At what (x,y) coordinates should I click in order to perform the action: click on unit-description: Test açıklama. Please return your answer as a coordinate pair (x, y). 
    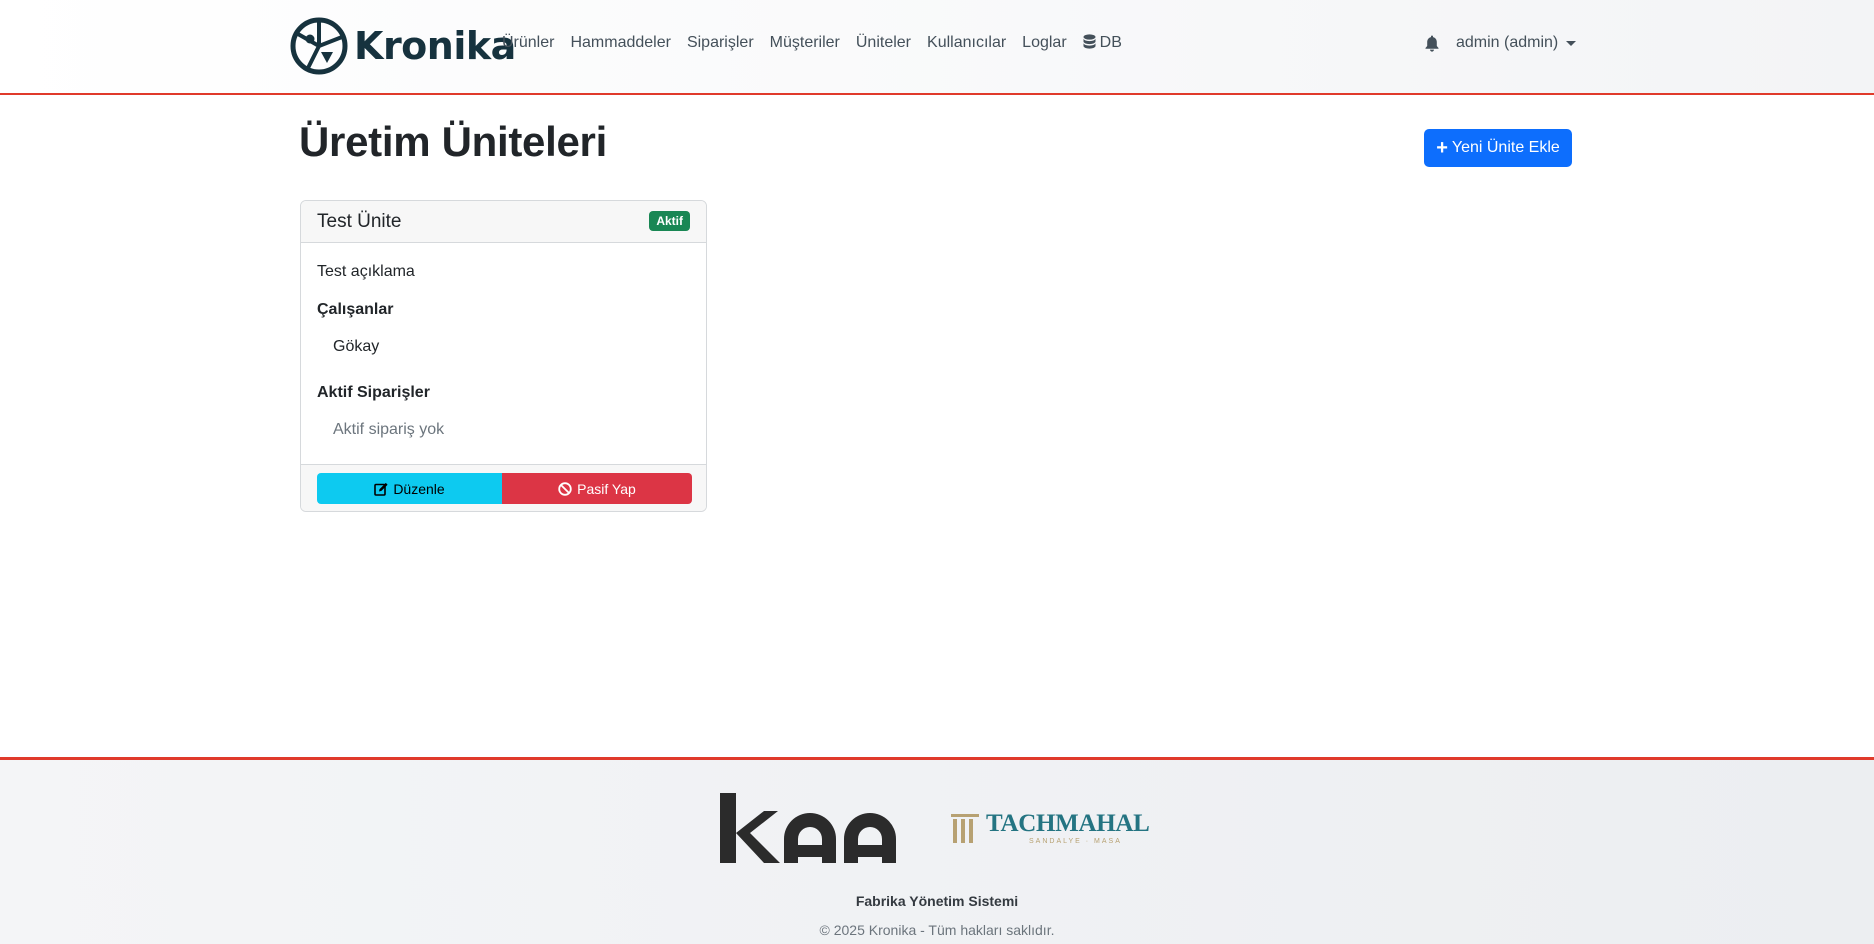
    Looking at the image, I should click on (366, 271).